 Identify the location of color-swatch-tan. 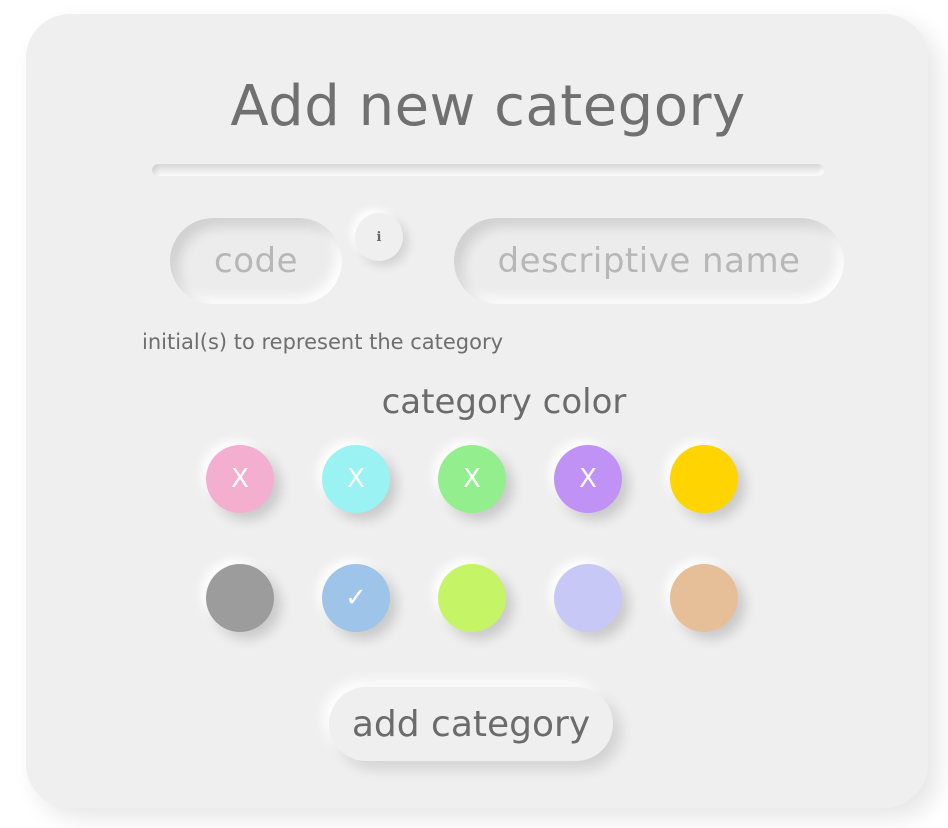
(704, 598).